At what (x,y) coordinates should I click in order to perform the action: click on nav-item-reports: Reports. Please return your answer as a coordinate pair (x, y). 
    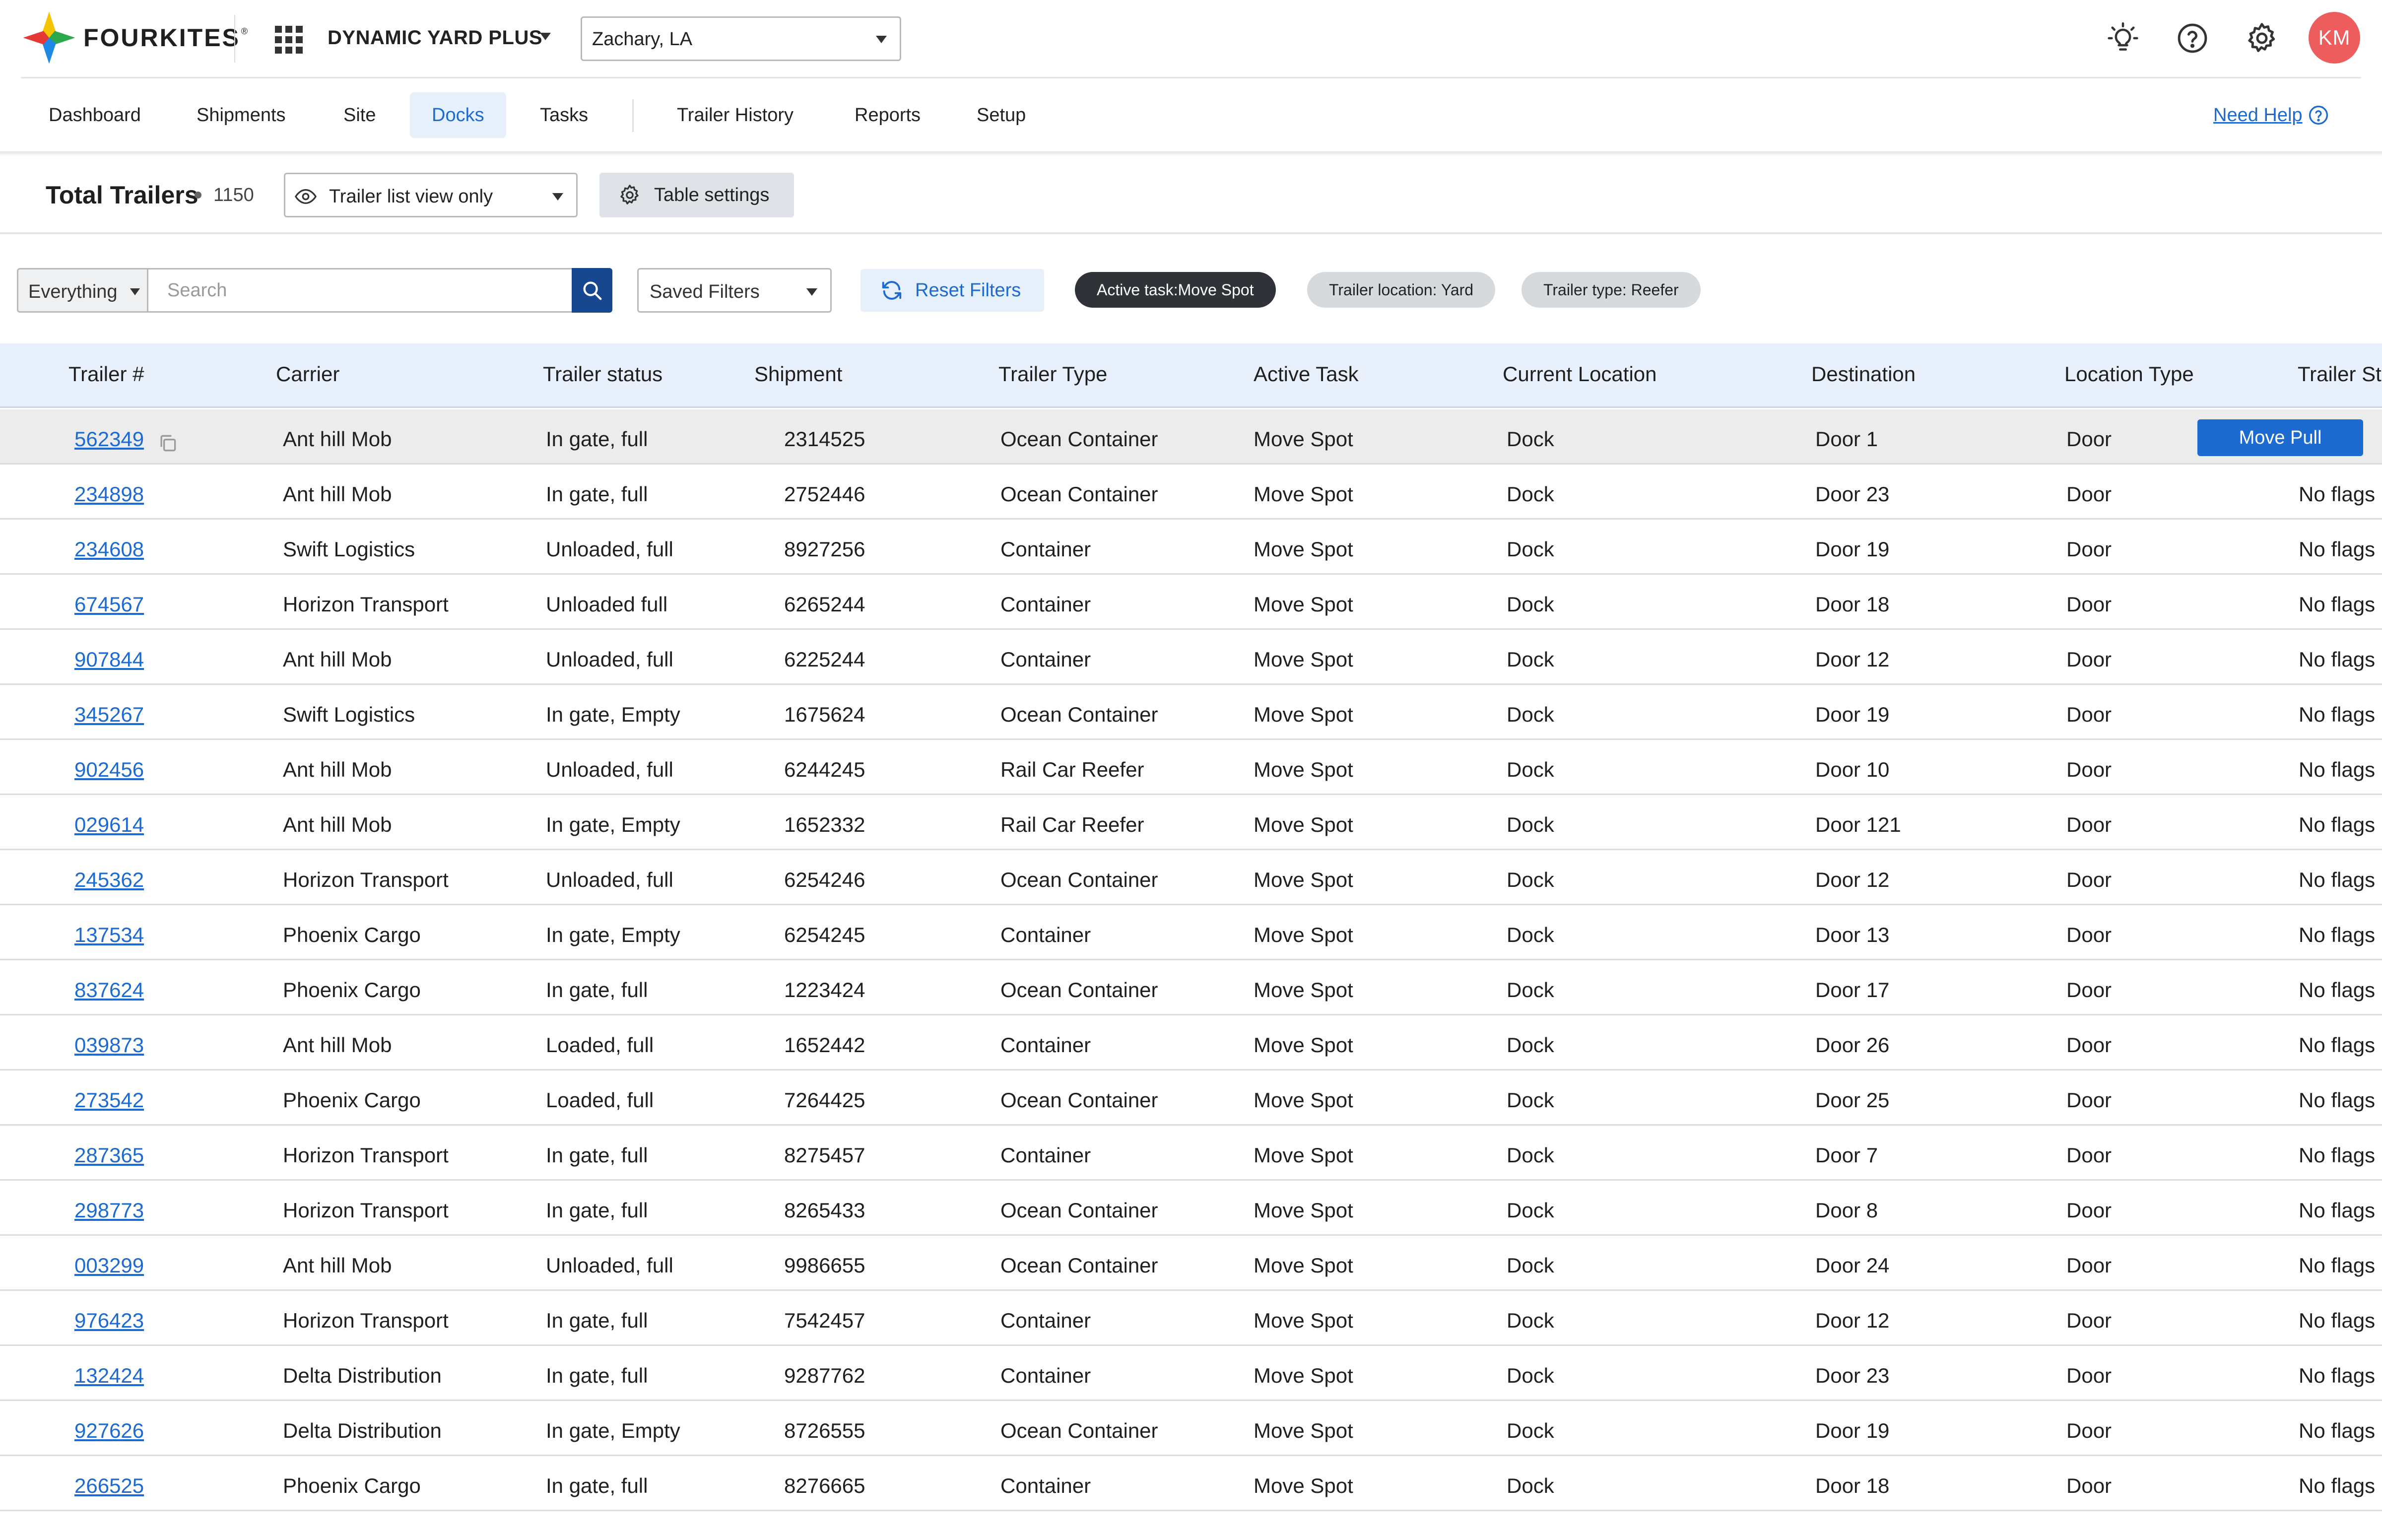
    Looking at the image, I should click on (887, 115).